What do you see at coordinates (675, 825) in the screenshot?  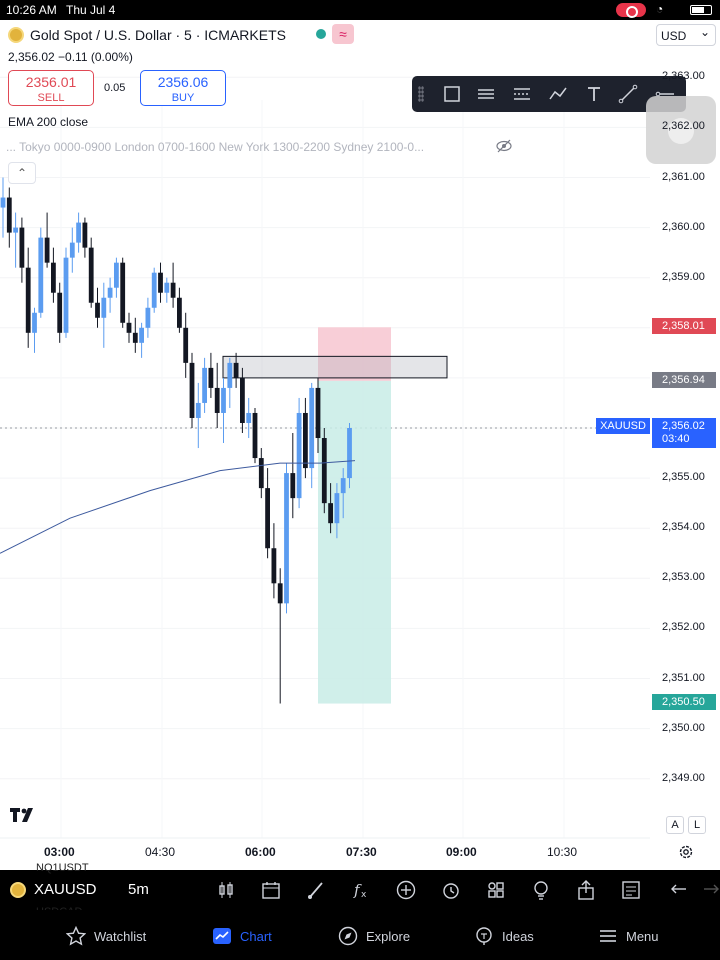 I see `auto-scale-button: A` at bounding box center [675, 825].